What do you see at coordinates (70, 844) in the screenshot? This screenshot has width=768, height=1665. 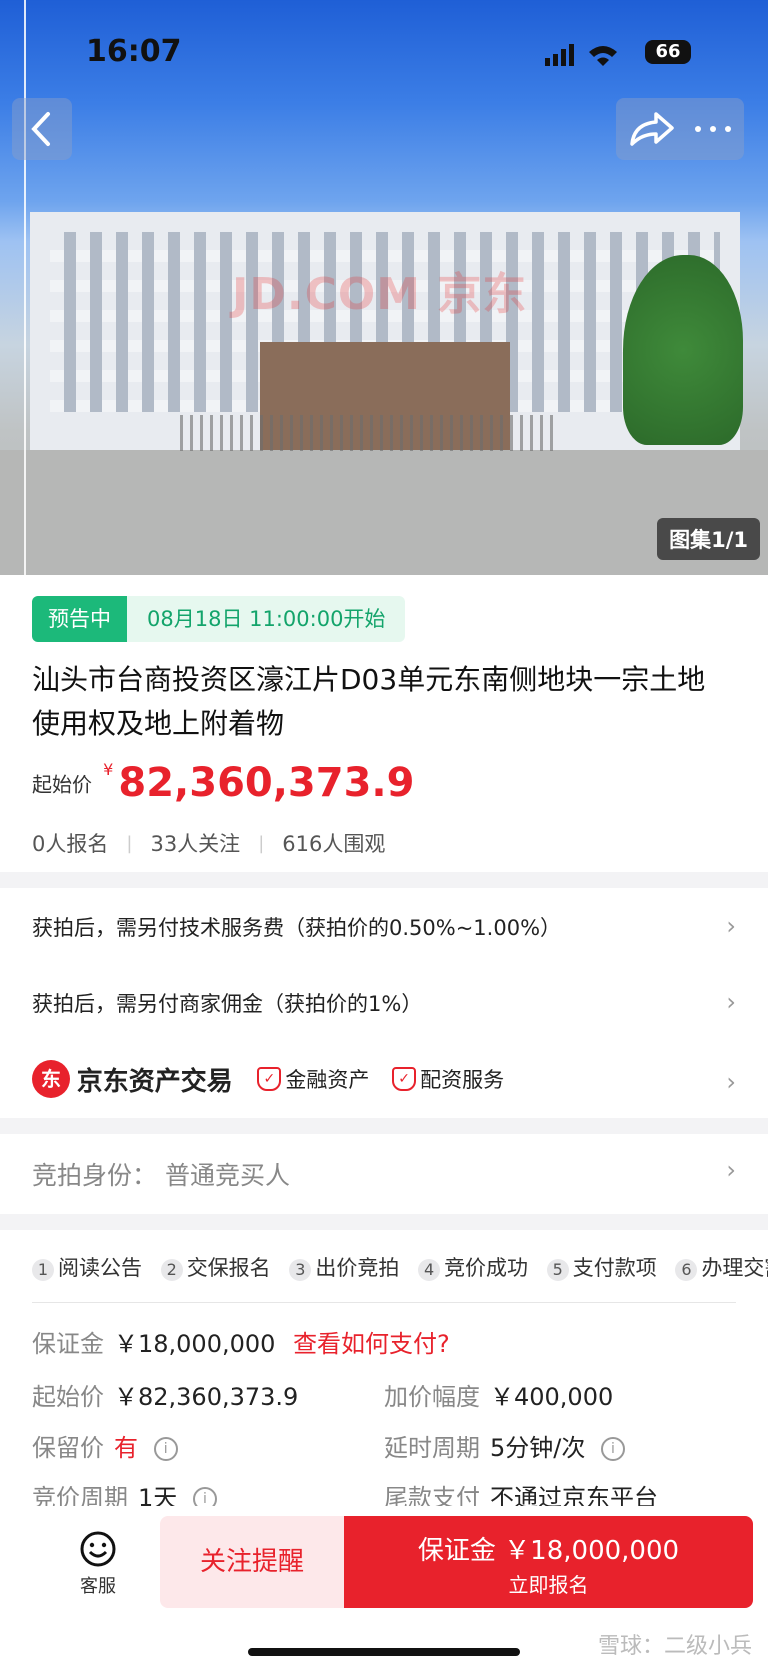 I see `stat-enrolled: 0人报名` at bounding box center [70, 844].